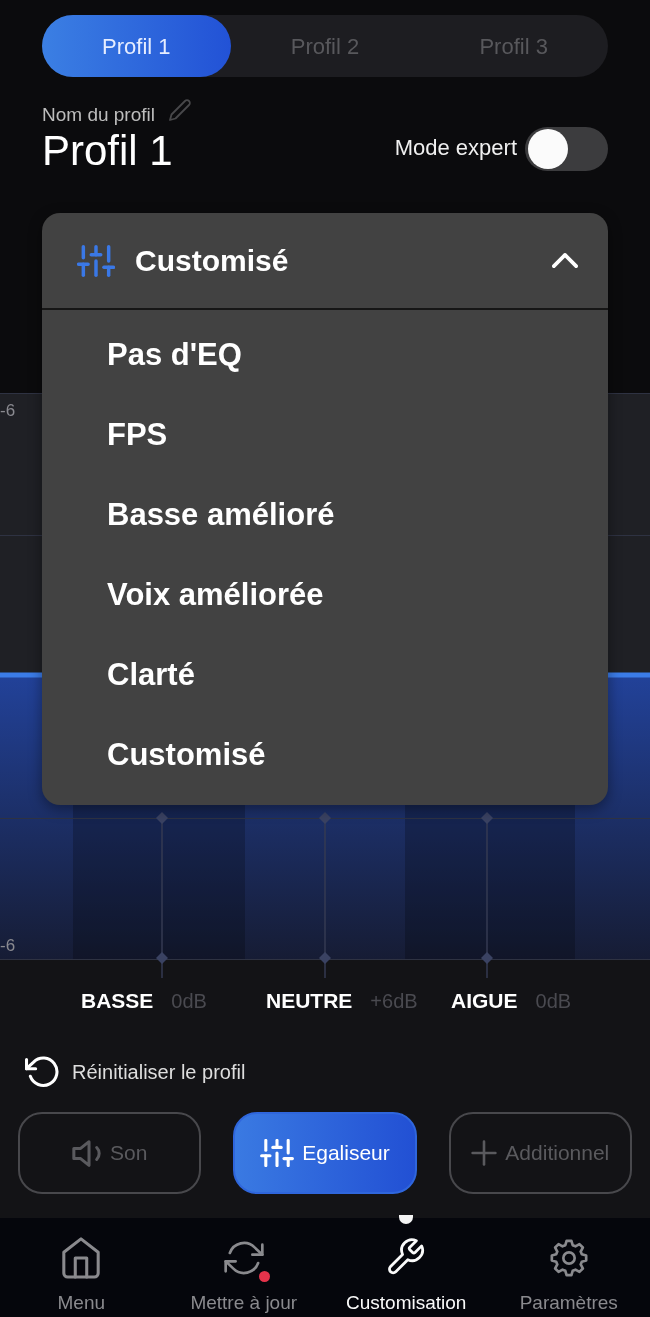  What do you see at coordinates (568, 1258) in the screenshot?
I see `settings-icon` at bounding box center [568, 1258].